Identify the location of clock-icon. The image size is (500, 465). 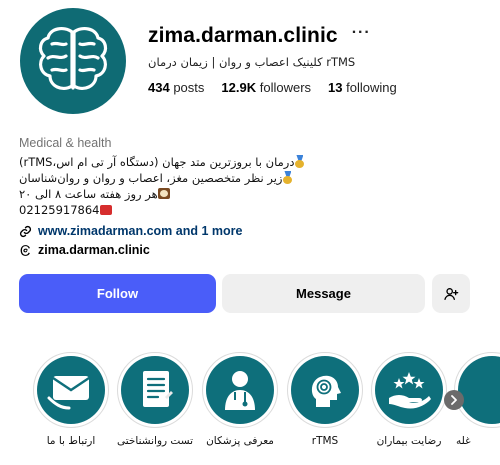
(163, 193).